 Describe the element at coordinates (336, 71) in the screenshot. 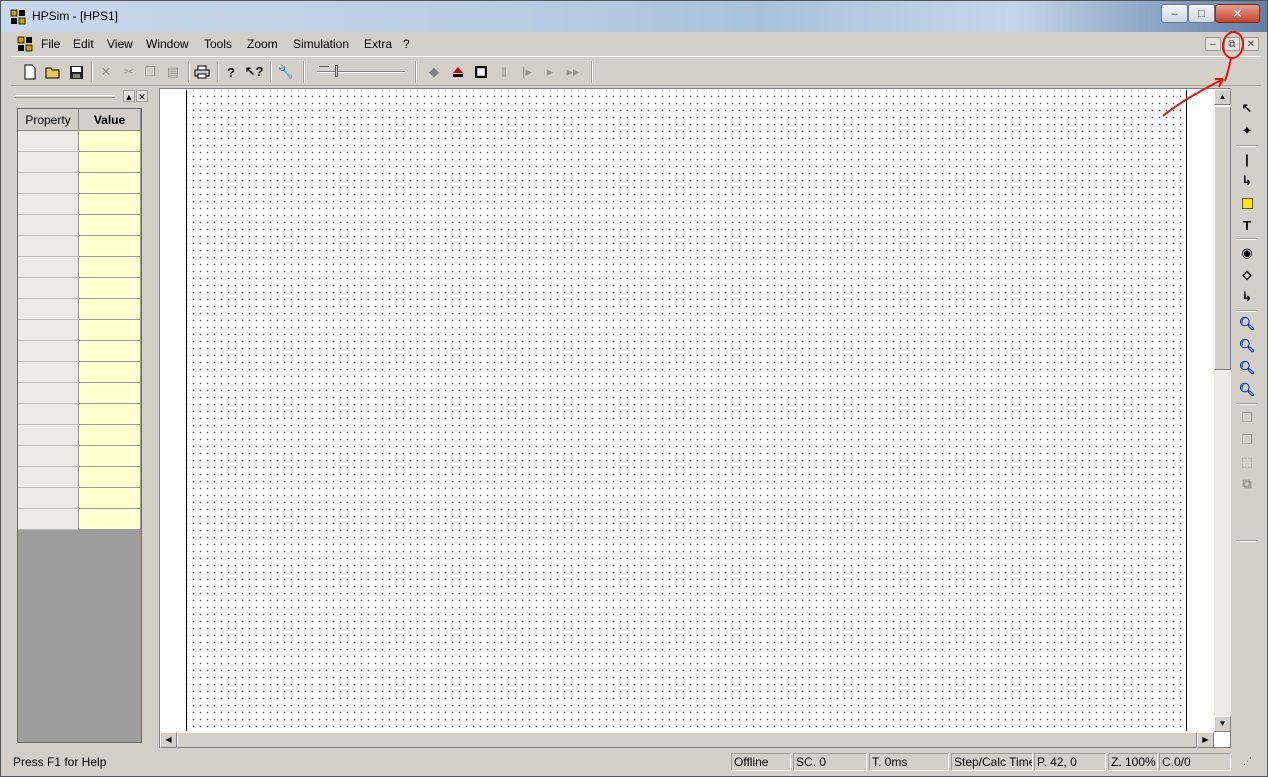

I see `slider-thumb` at that location.